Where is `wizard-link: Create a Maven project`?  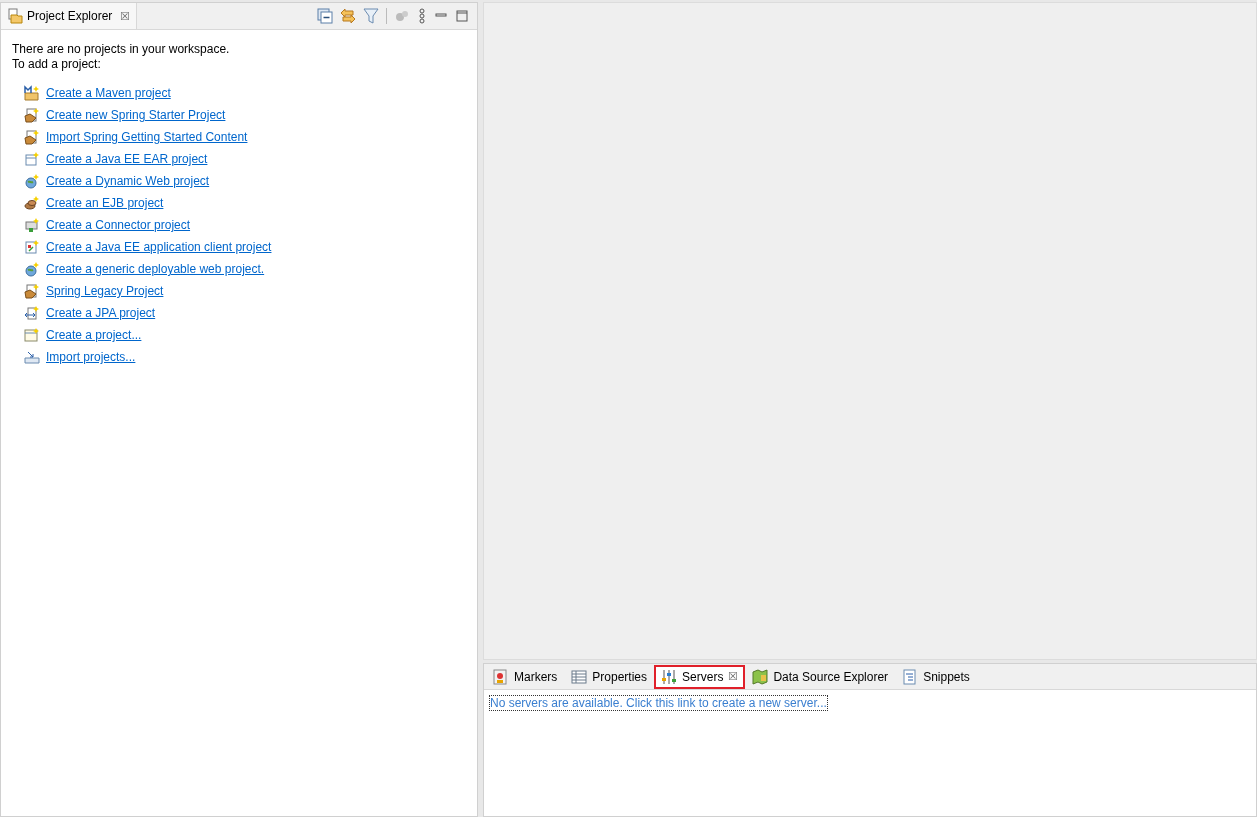
wizard-link: Create a Maven project is located at coordinates (108, 93).